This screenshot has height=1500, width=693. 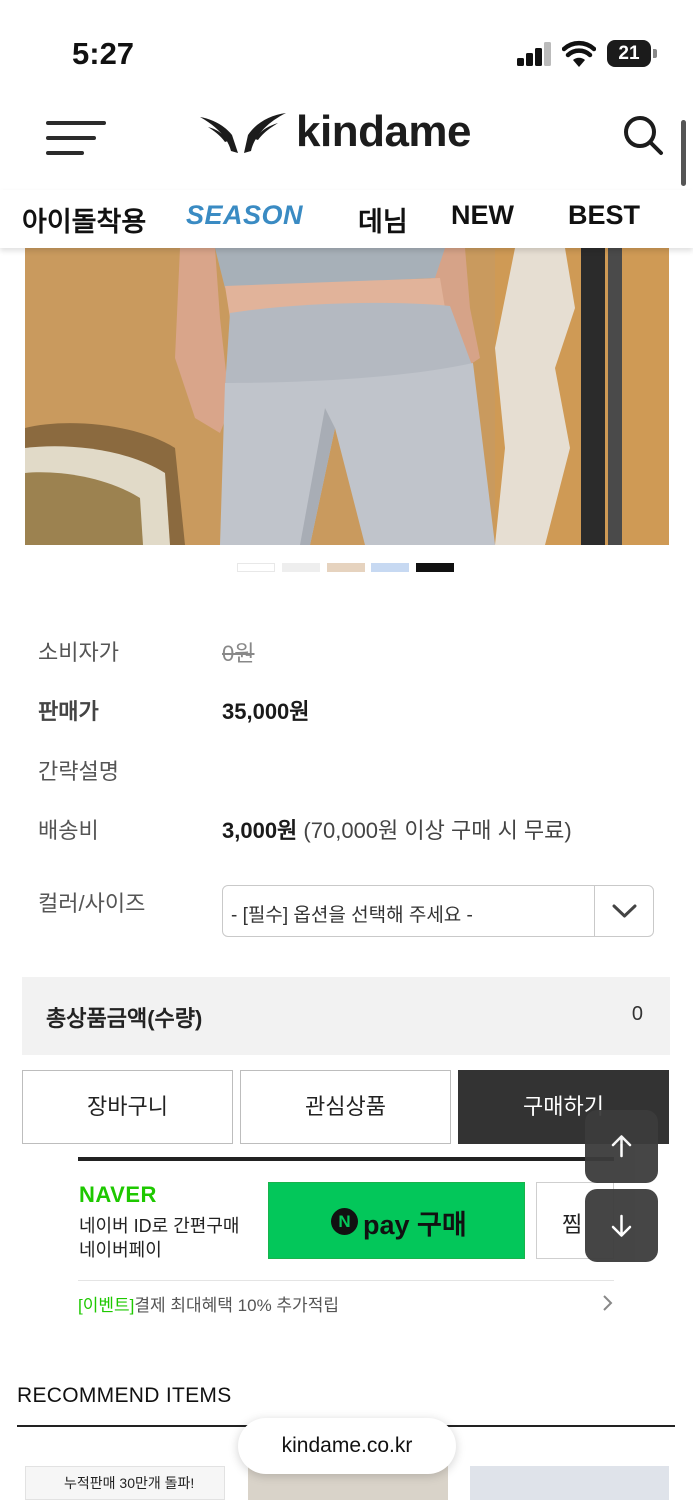 I want to click on recommend-item, so click(x=569, y=1483).